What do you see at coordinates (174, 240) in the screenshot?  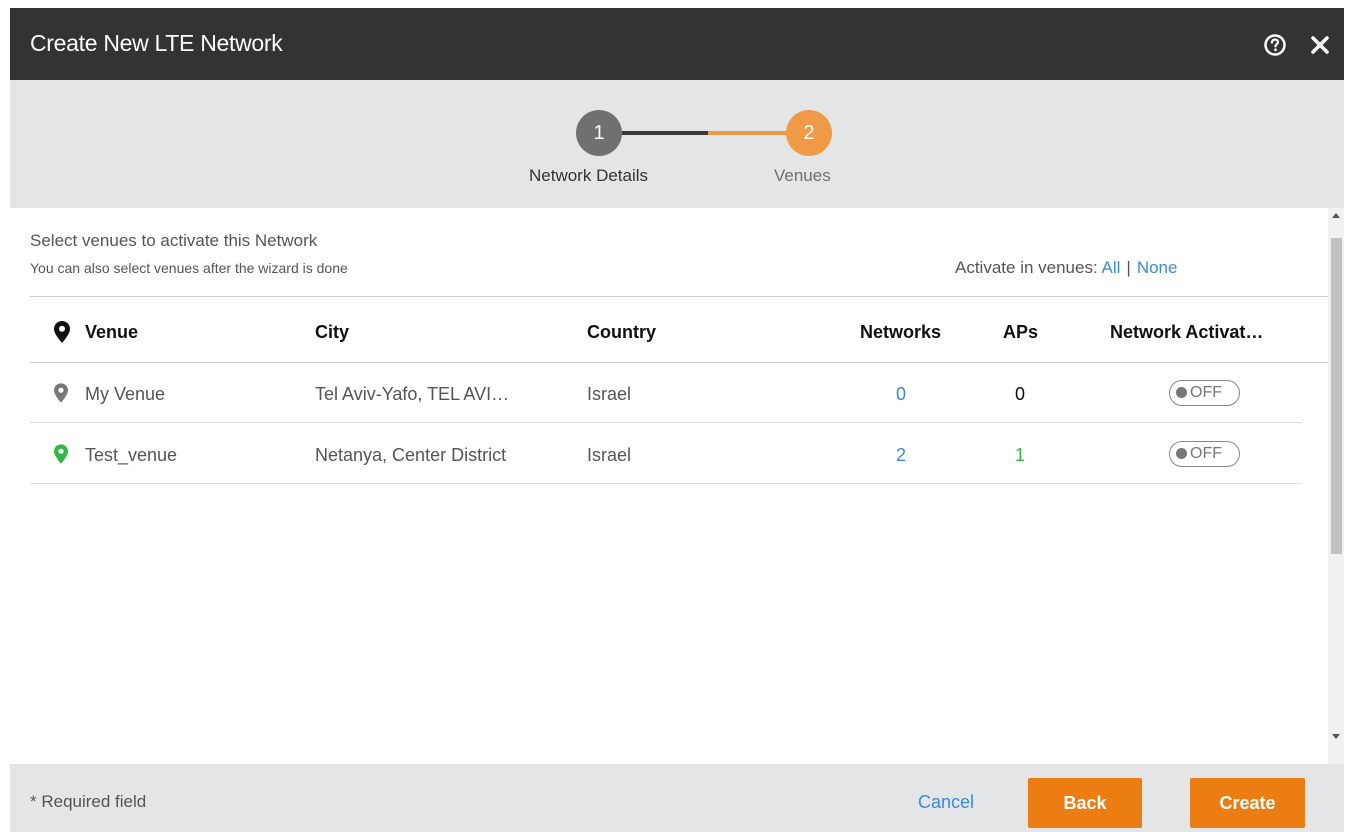 I see `intro-title: Select venues to activate this Network` at bounding box center [174, 240].